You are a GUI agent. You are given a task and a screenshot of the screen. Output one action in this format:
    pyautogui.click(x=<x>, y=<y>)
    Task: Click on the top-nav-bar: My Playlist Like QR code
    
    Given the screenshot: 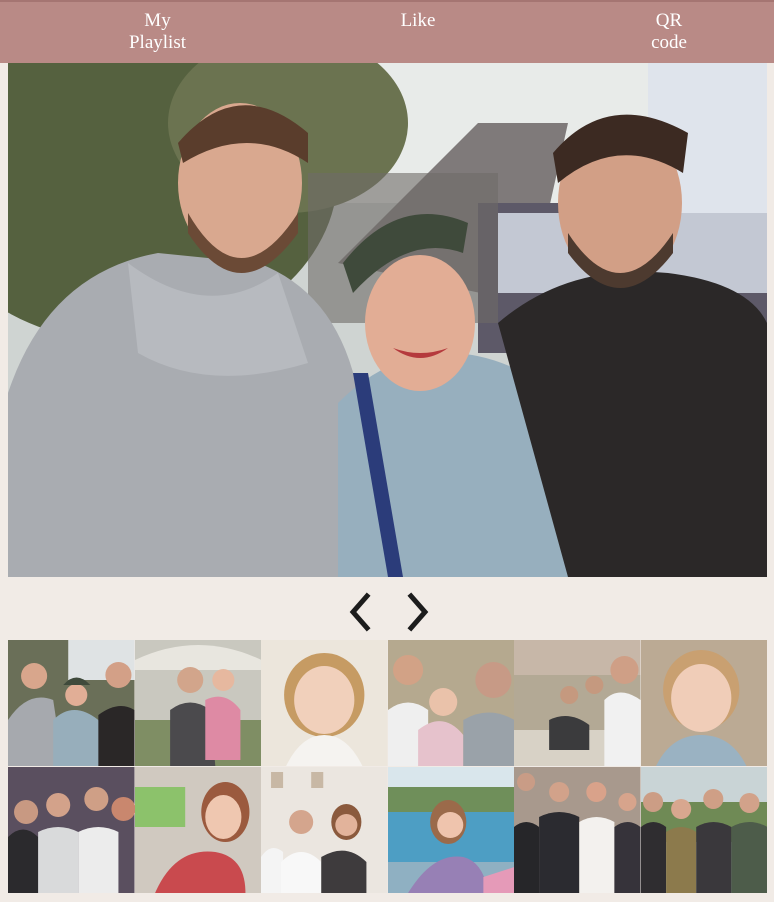 What is the action you would take?
    pyautogui.click(x=387, y=31)
    